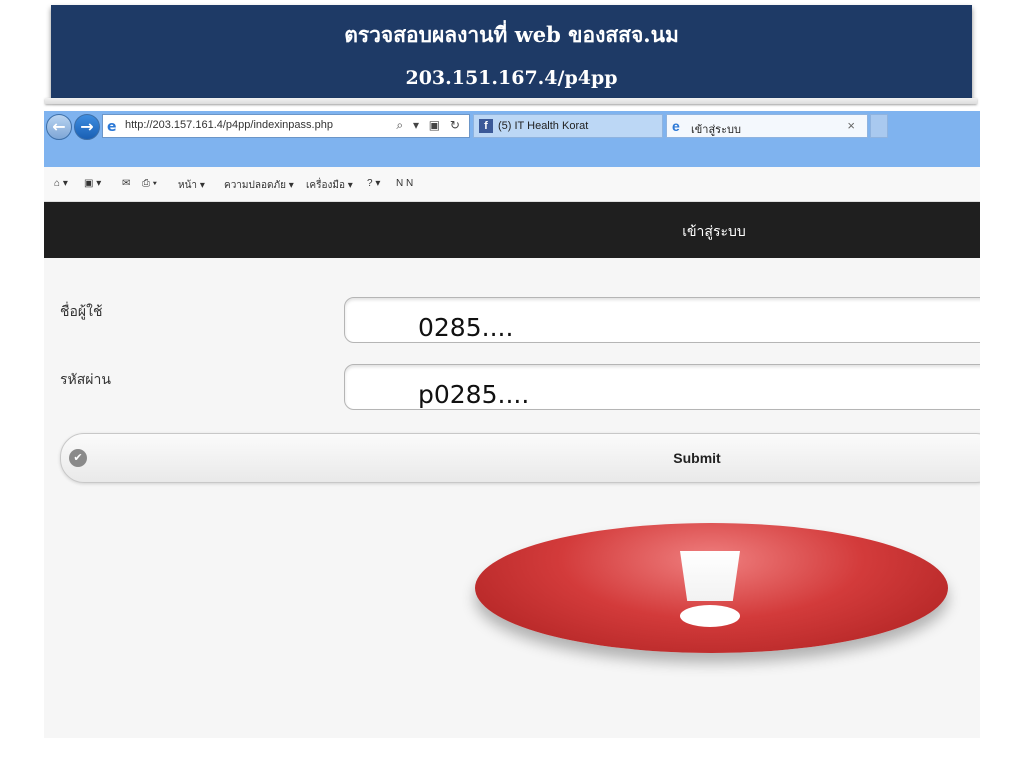 This screenshot has height=768, width=1024. Describe the element at coordinates (59, 127) in the screenshot. I see `back-button: ←` at that location.